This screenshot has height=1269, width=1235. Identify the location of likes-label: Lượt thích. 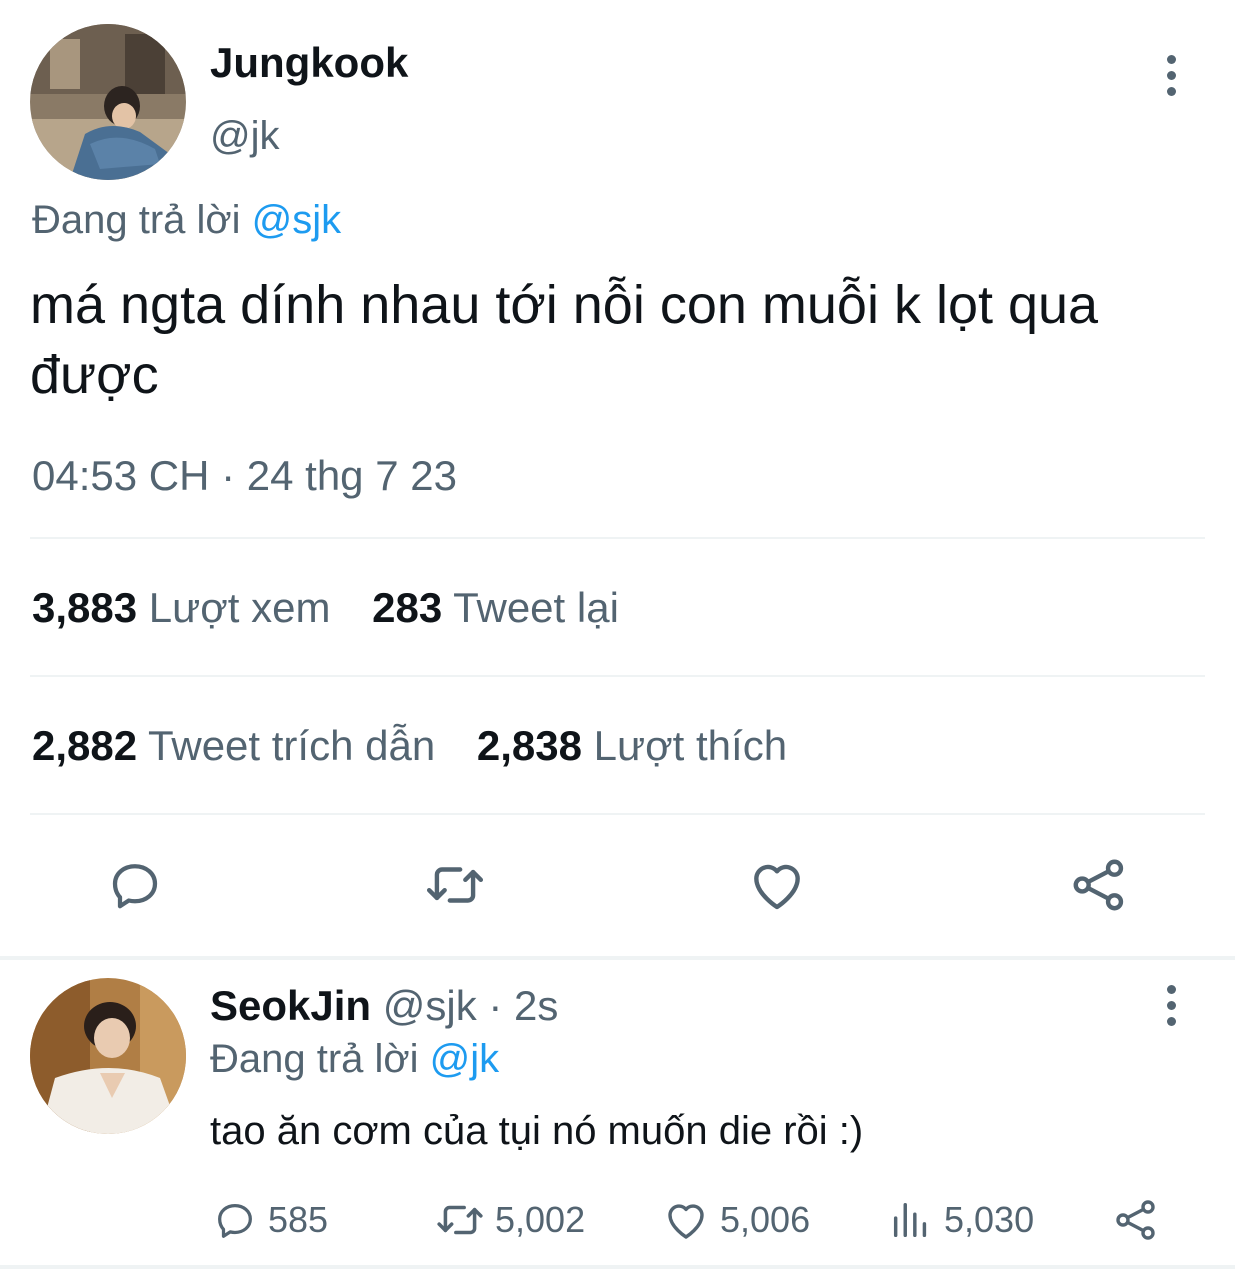
(690, 745).